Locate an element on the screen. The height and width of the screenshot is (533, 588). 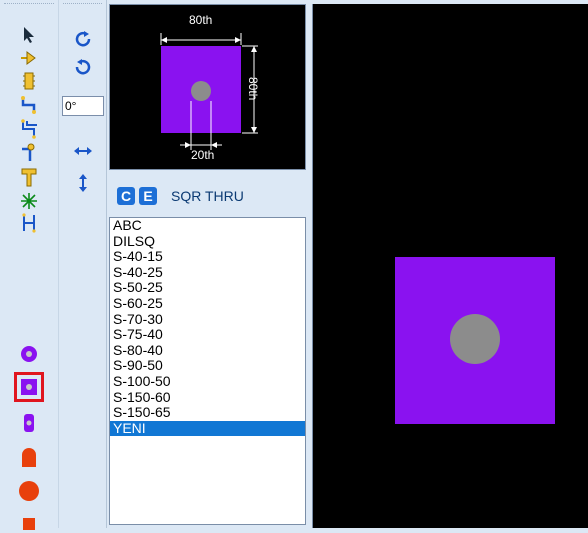
list-item: S-100-50 is located at coordinates (207, 381).